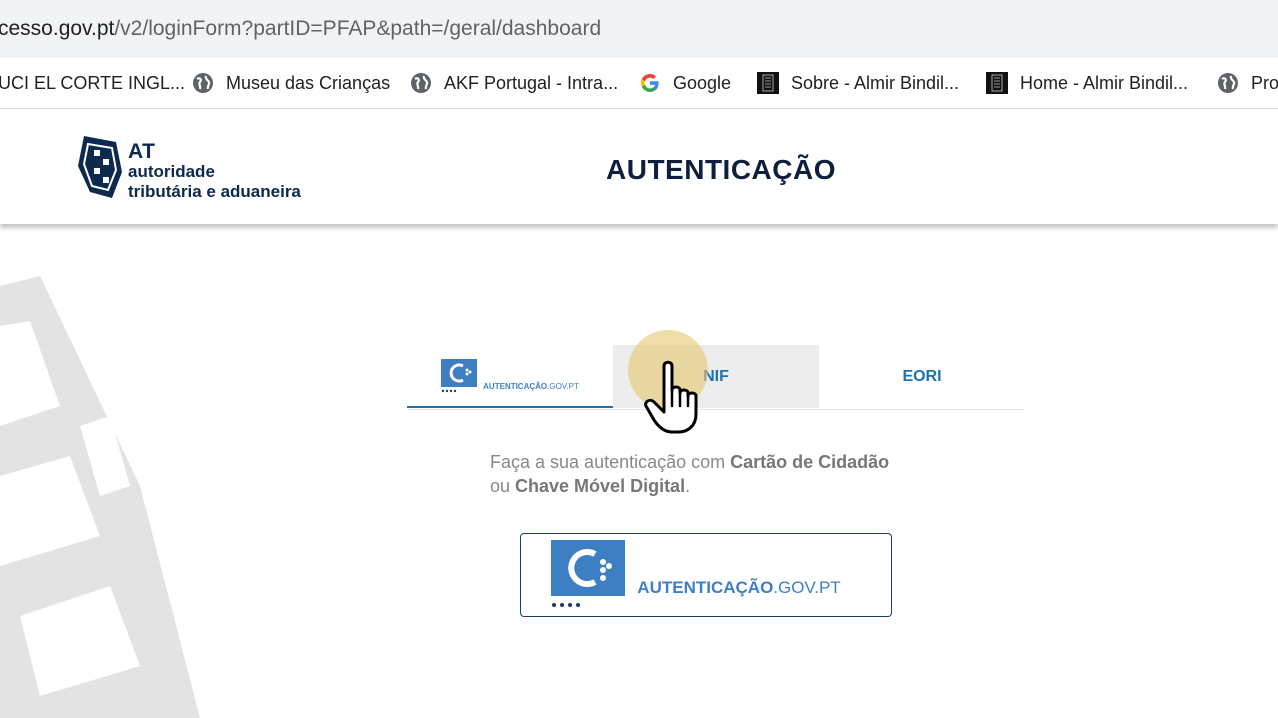 Image resolution: width=1278 pixels, height=718 pixels. Describe the element at coordinates (807, 587) in the screenshot. I see `auth-logo-suffix: .GOV.PT` at that location.